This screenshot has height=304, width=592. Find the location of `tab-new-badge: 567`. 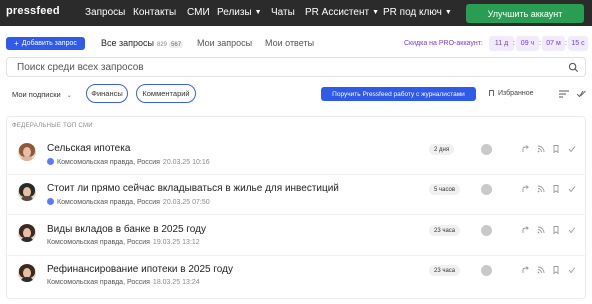

tab-new-badge: 567 is located at coordinates (176, 45).